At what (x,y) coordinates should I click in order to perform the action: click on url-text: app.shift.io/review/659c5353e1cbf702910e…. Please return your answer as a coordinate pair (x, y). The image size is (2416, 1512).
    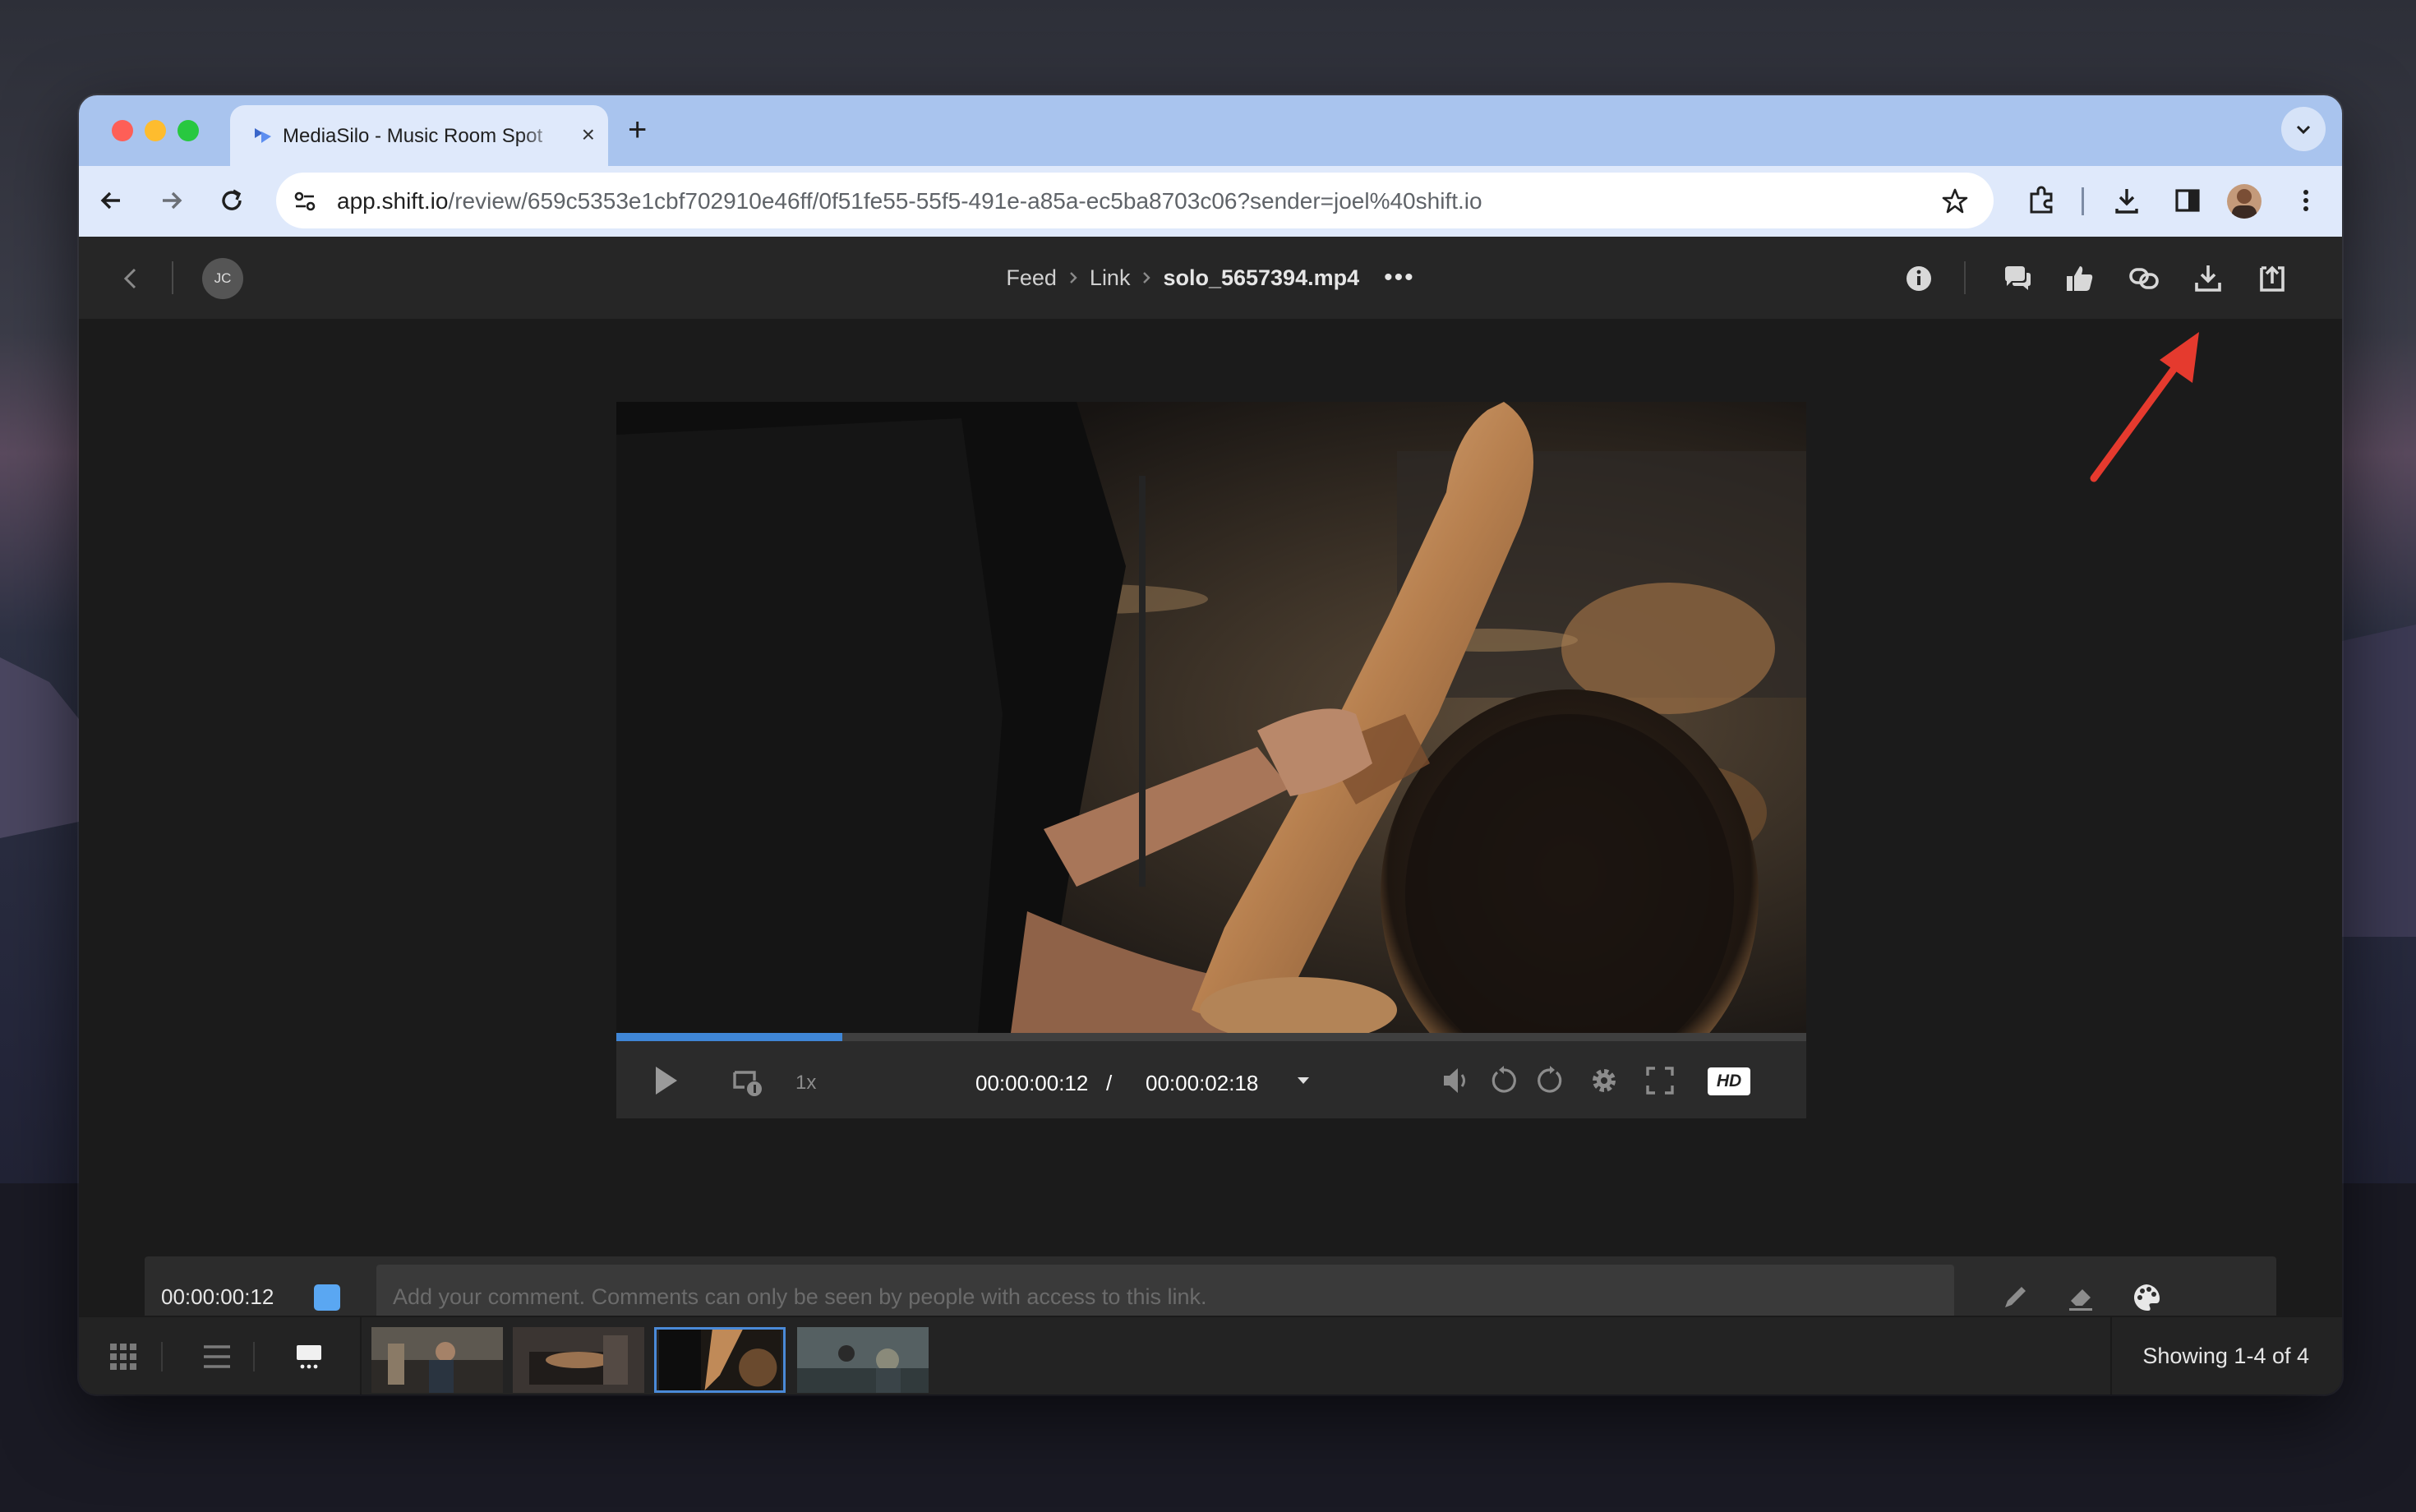
    Looking at the image, I should click on (910, 202).